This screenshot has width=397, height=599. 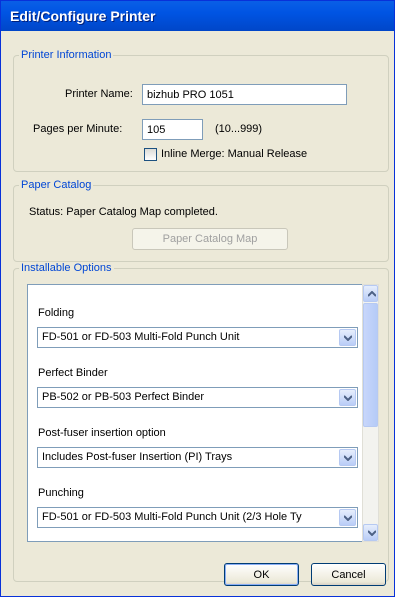 What do you see at coordinates (370, 293) in the screenshot?
I see `chevron-up-icon` at bounding box center [370, 293].